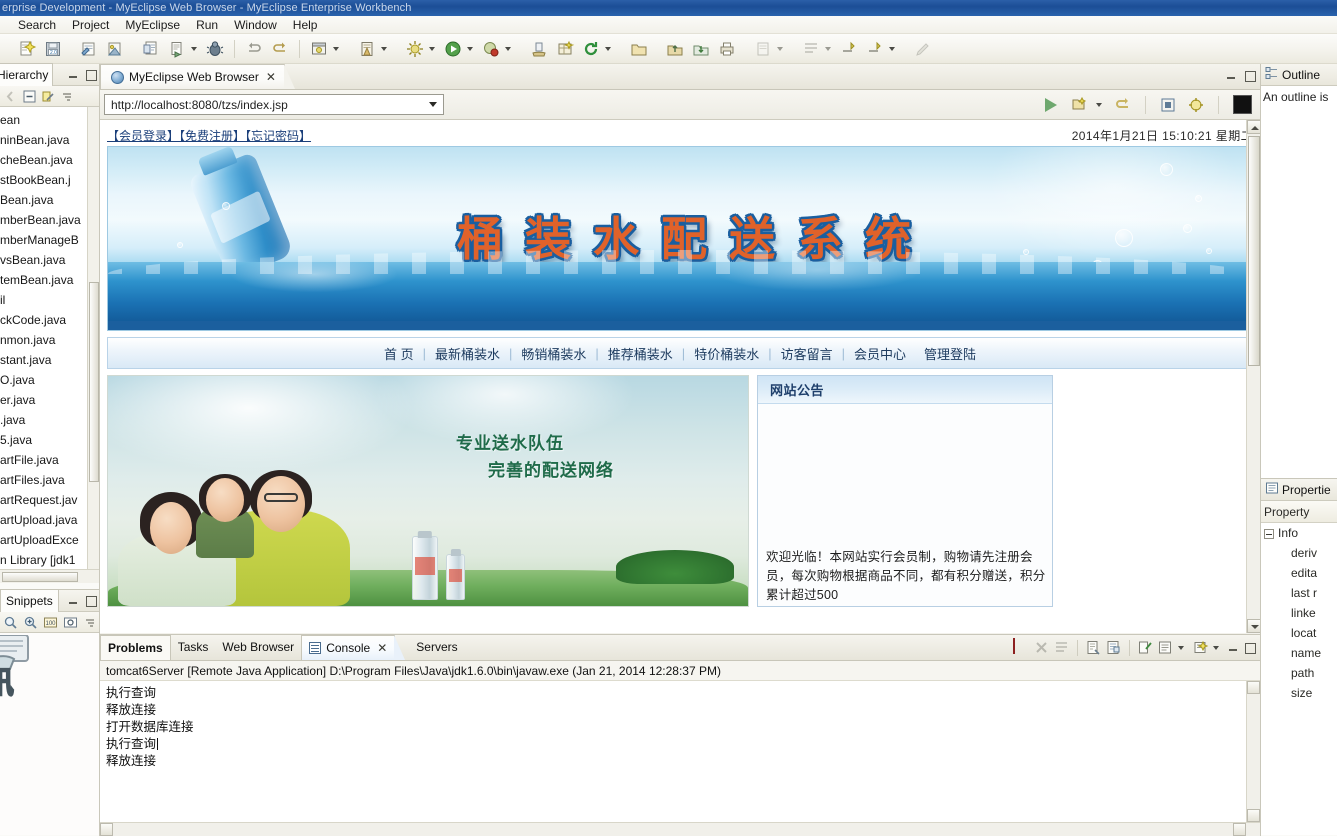  What do you see at coordinates (436, 647) in the screenshot?
I see `tab-servers: Servers` at bounding box center [436, 647].